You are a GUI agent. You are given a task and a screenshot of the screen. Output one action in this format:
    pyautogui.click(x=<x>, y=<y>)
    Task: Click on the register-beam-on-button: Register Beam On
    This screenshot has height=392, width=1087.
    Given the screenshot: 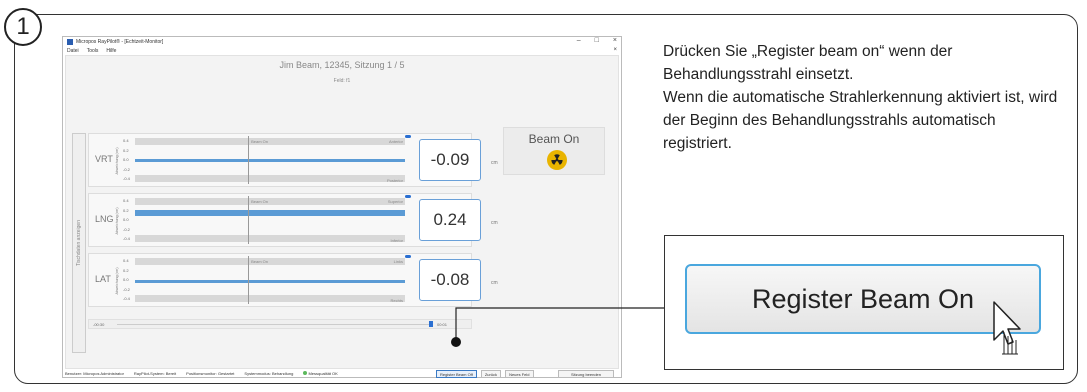 What is the action you would take?
    pyautogui.click(x=863, y=299)
    